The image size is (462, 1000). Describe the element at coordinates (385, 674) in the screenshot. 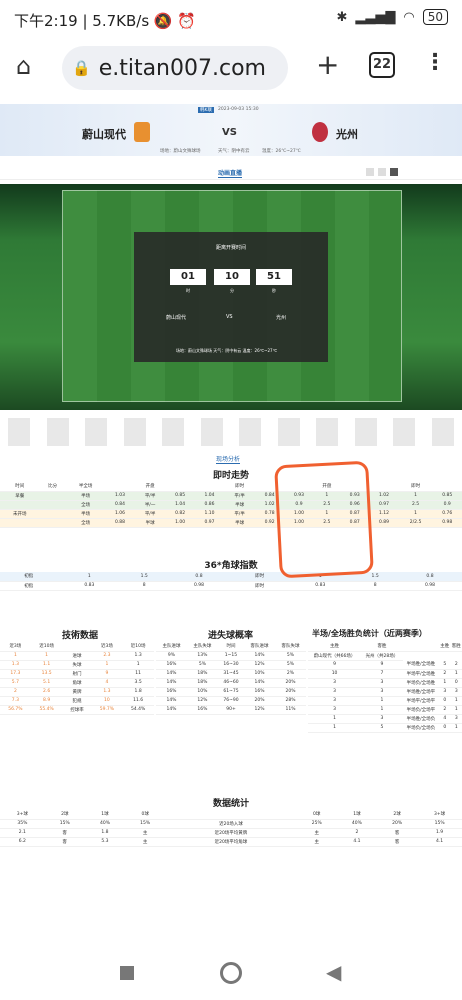

I see `table-row: 10 7 半场平/全场胜 2 1` at that location.